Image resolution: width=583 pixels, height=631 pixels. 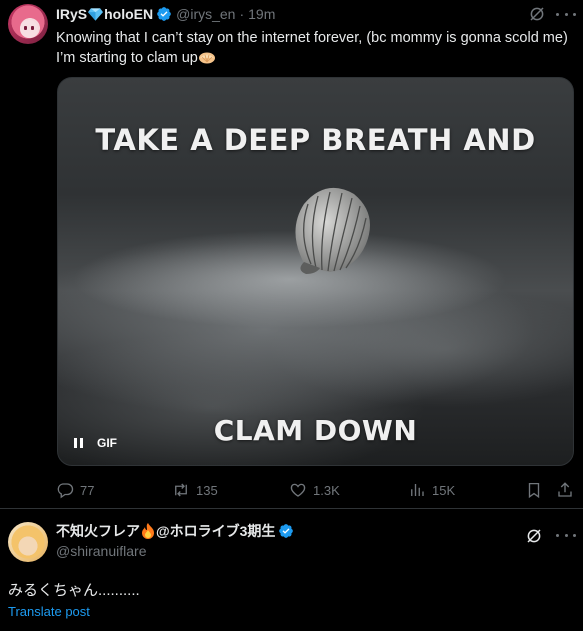 What do you see at coordinates (75, 490) in the screenshot?
I see `reply-button: 77` at bounding box center [75, 490].